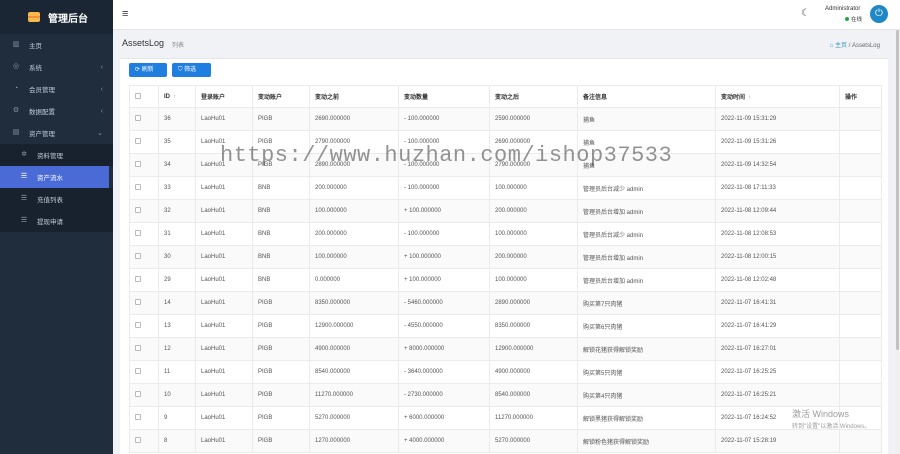  I want to click on table-cell: 2022-11-09 15:31:29, so click(777, 119).